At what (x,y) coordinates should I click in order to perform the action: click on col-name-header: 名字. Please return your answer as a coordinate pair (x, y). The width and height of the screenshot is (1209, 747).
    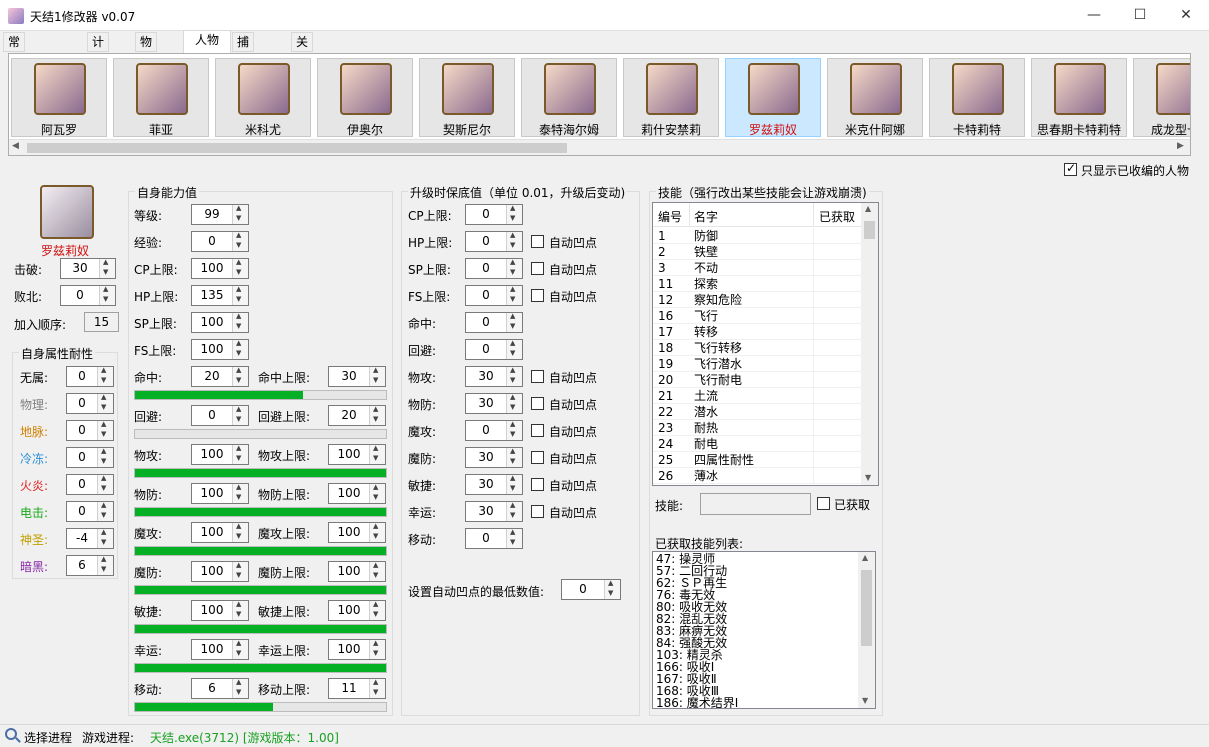
    Looking at the image, I should click on (706, 216).